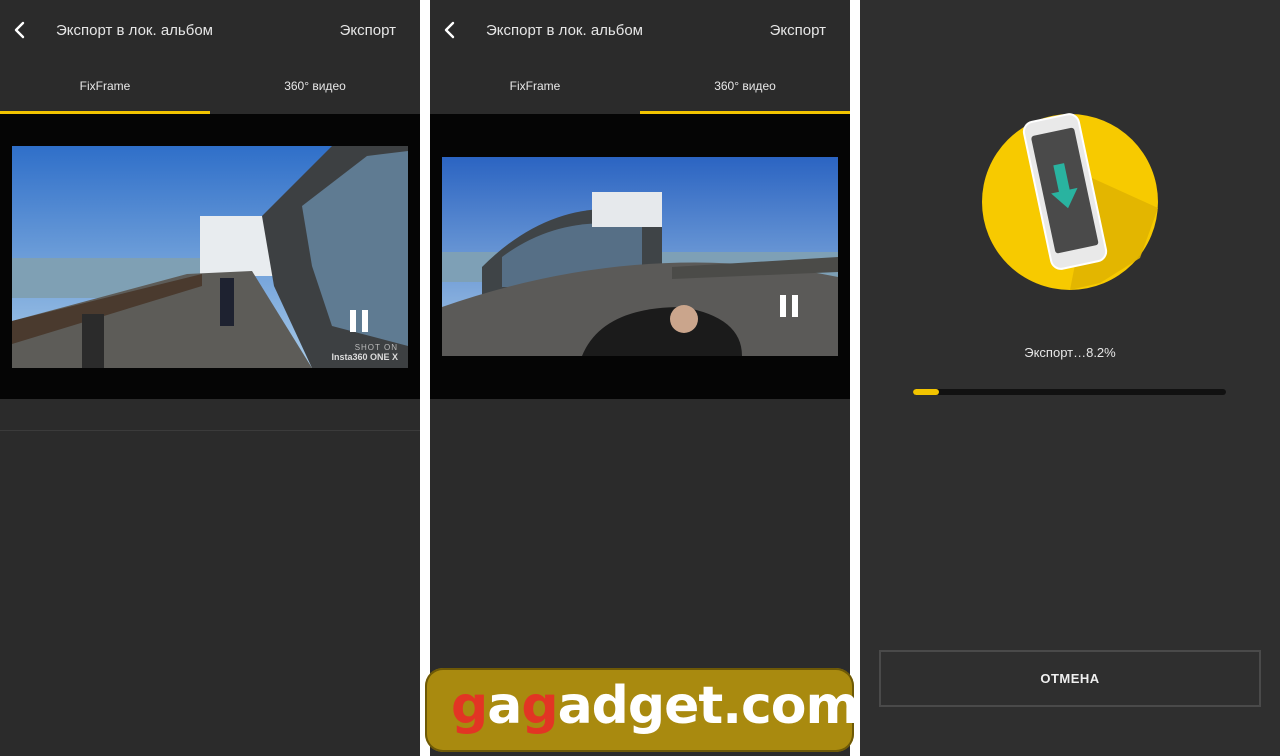 The image size is (1280, 756). I want to click on video-preview-area: SHOT ON Insta360 ONE X, so click(210, 256).